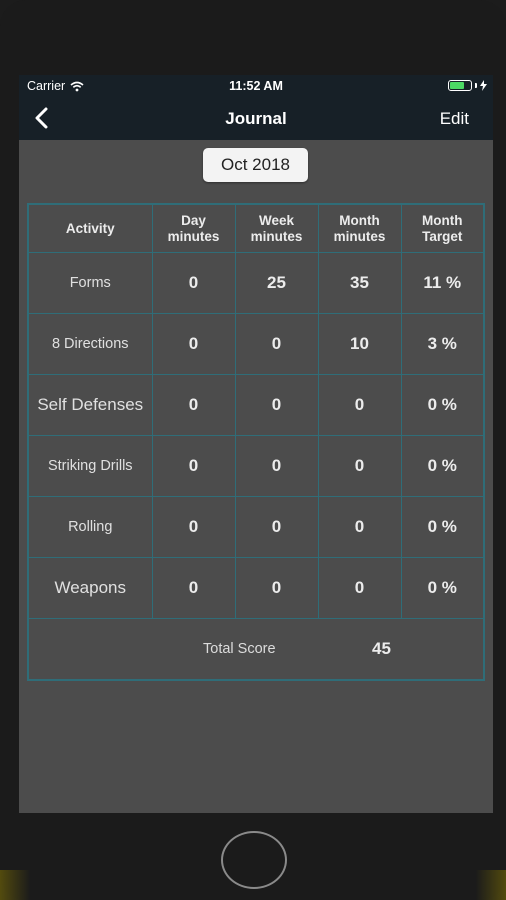 The image size is (506, 900). I want to click on battery-icon, so click(460, 85).